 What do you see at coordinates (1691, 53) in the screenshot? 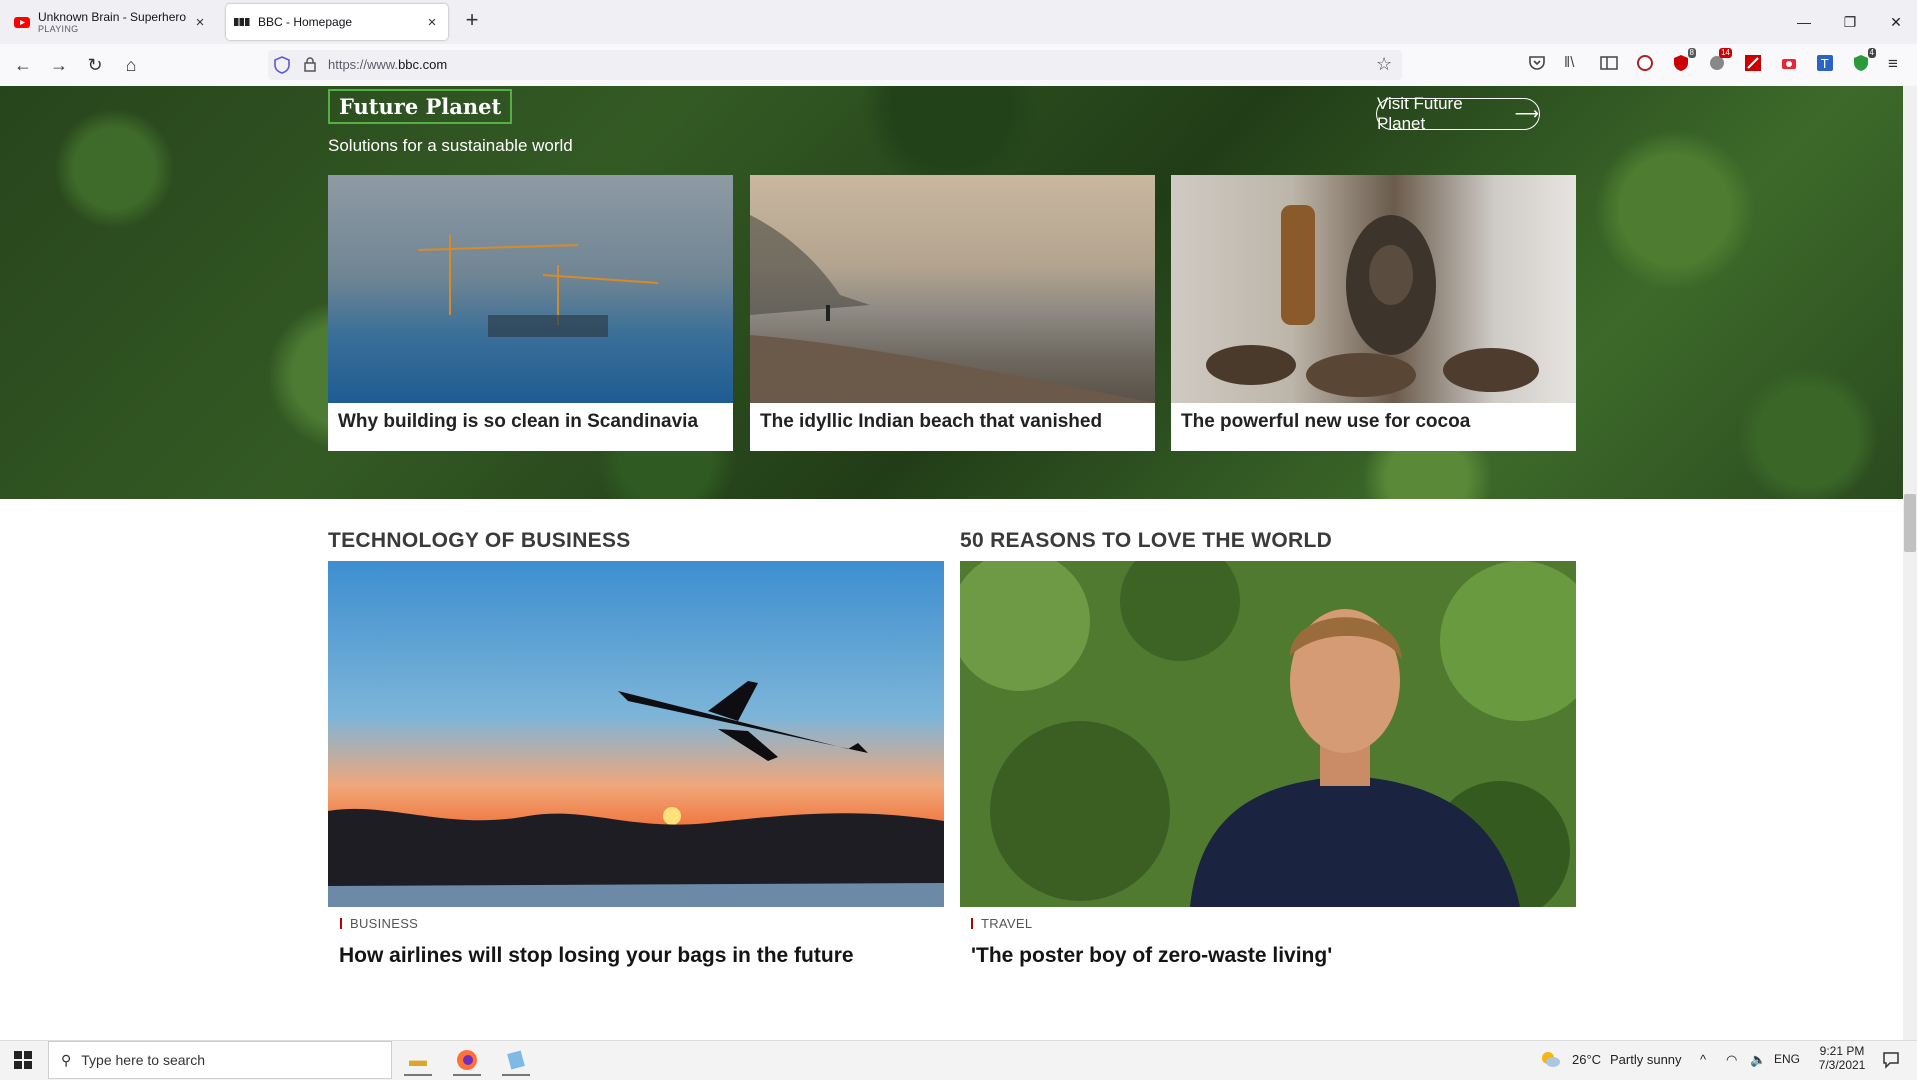
I see `extension-badge: 8` at bounding box center [1691, 53].